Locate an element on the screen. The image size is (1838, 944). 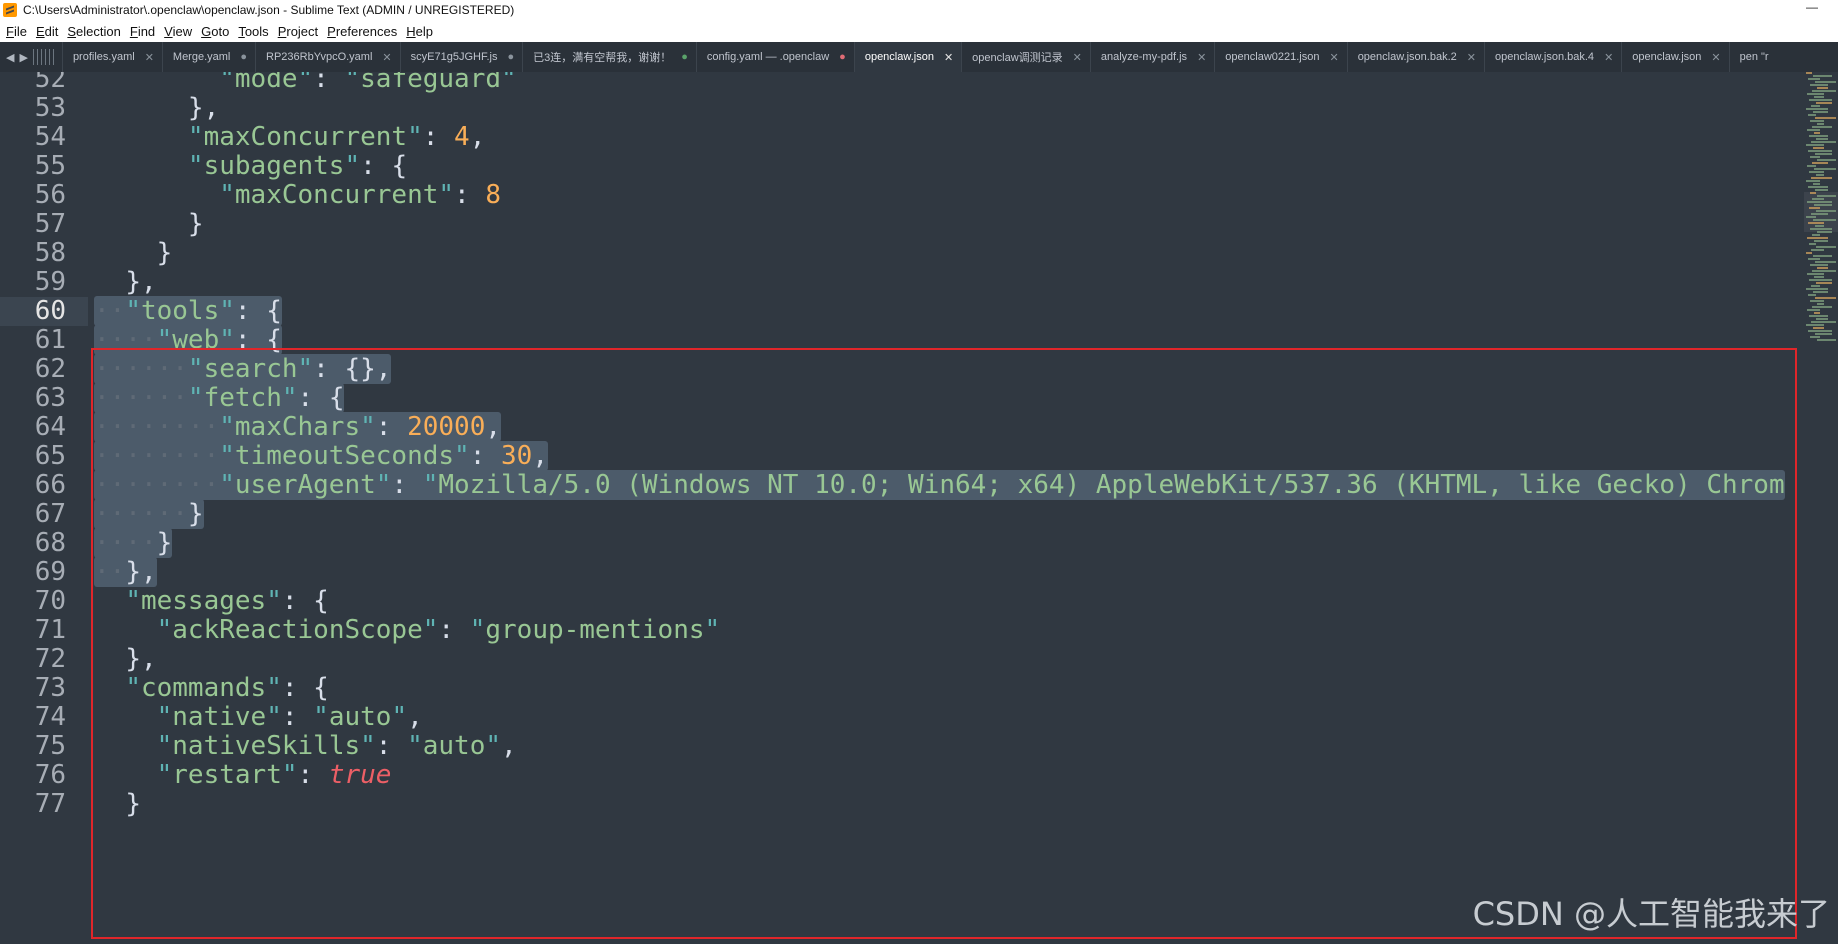
code-line: 61 ····"web": { is located at coordinates (902, 340).